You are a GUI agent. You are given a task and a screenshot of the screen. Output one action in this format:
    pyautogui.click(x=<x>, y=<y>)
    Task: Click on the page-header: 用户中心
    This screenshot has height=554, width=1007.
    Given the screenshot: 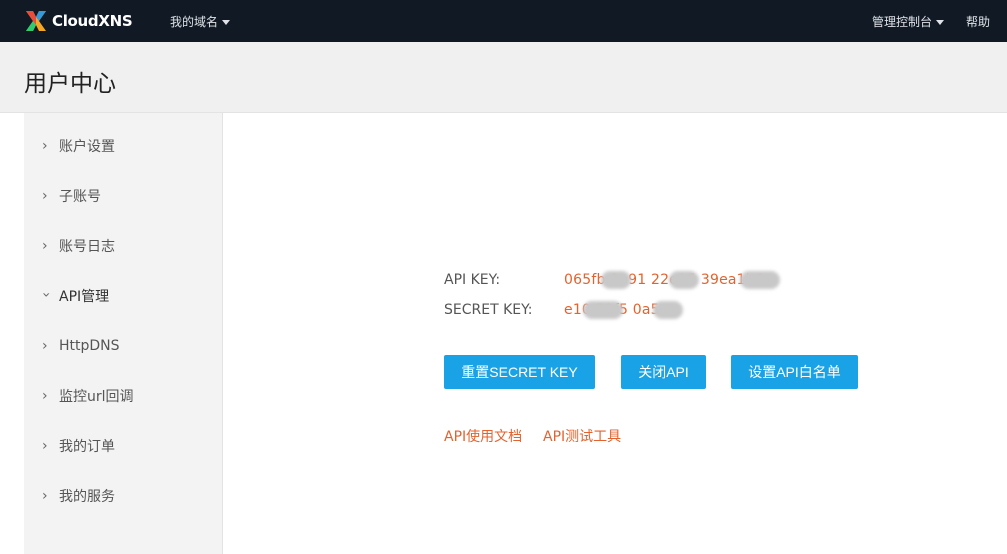 What is the action you would take?
    pyautogui.click(x=503, y=77)
    